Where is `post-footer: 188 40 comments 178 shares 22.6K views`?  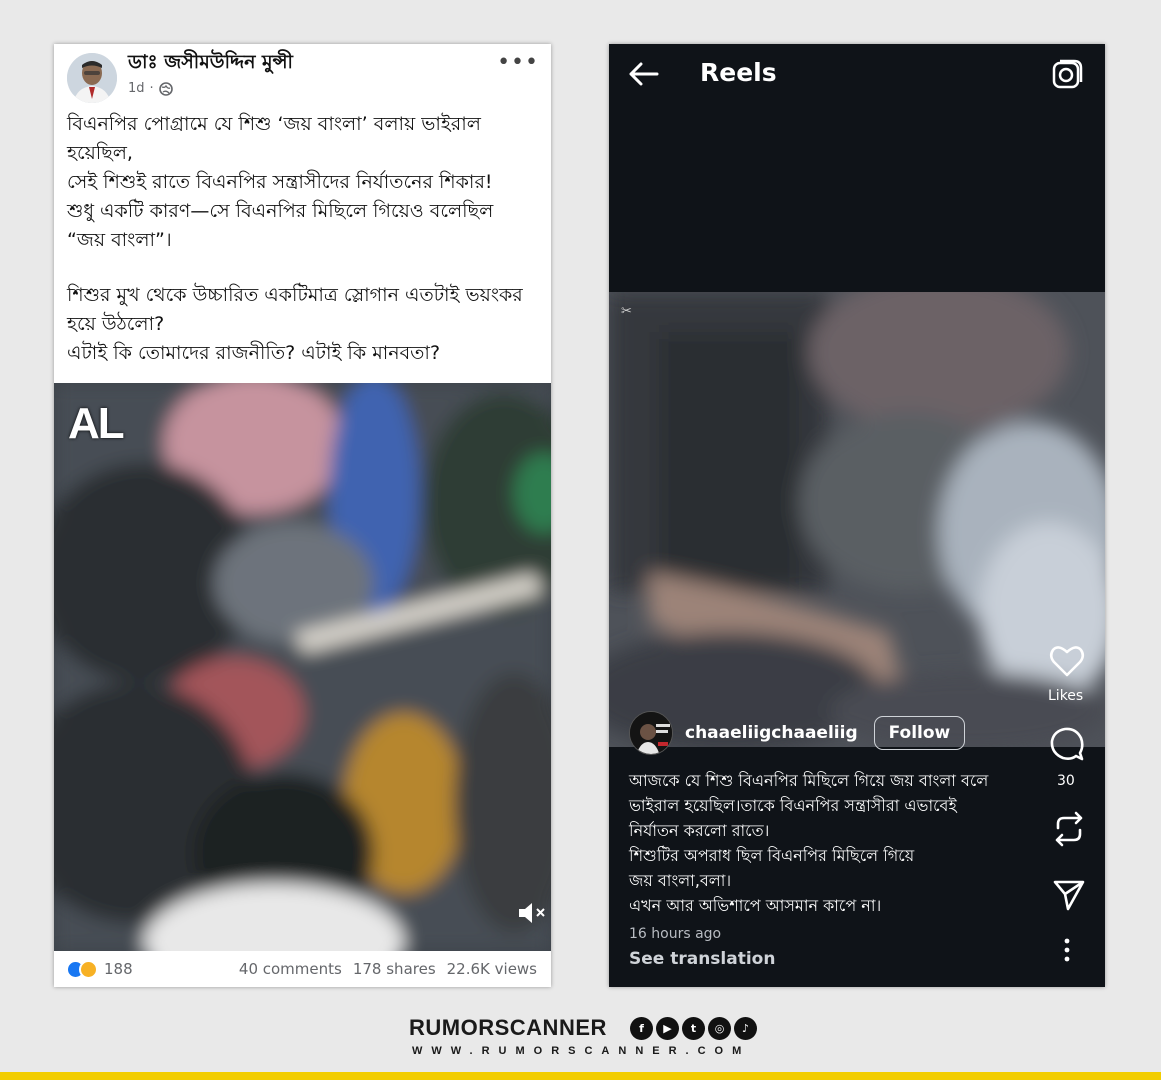 post-footer: 188 40 comments 178 shares 22.6K views is located at coordinates (302, 969).